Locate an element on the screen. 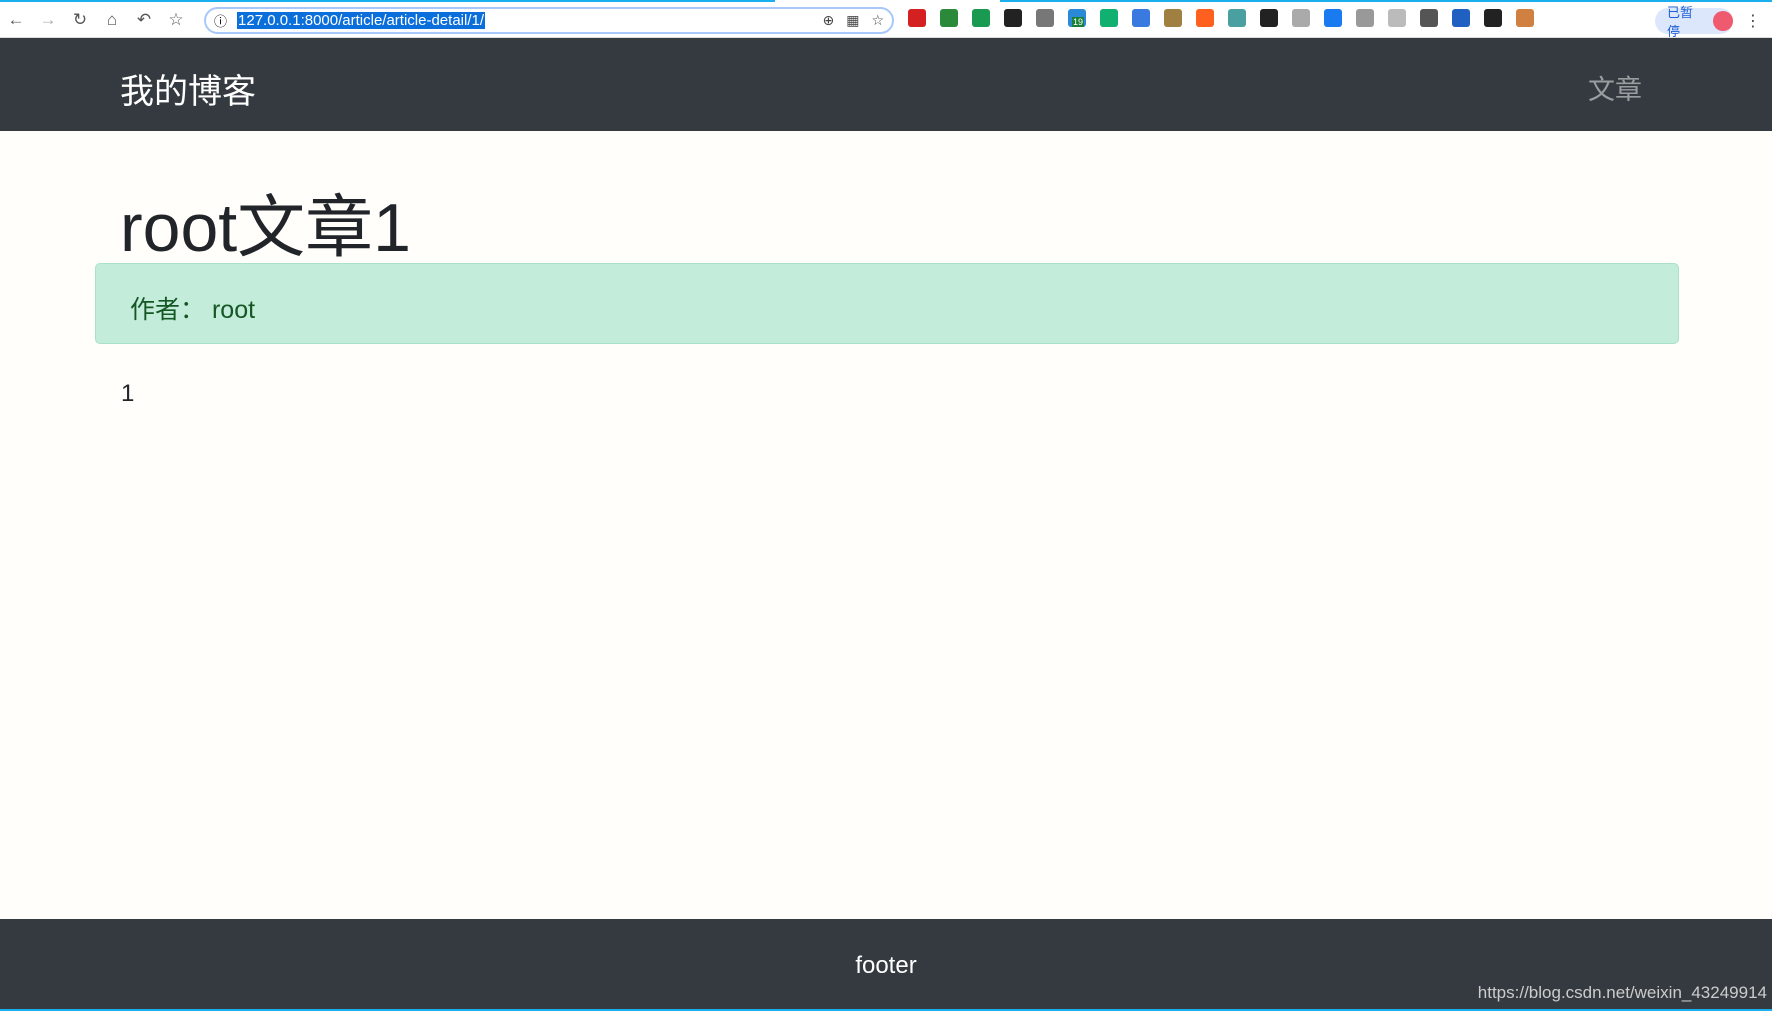 The height and width of the screenshot is (1013, 1772). home-icon: ⌂ is located at coordinates (112, 20).